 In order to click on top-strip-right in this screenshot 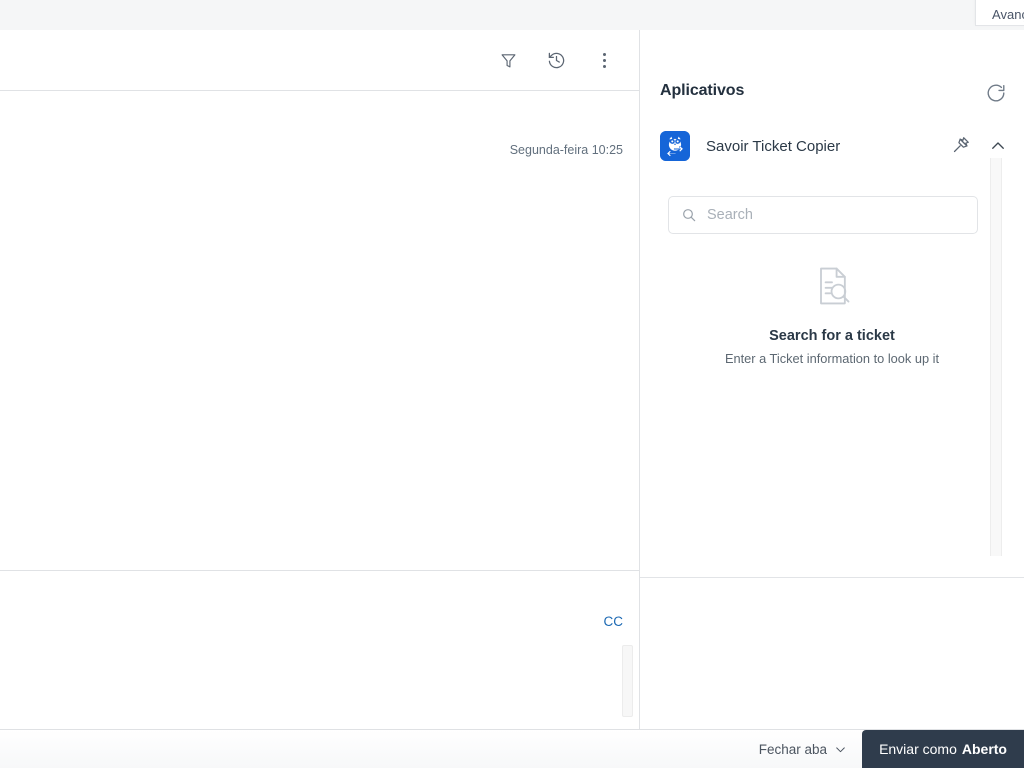, I will do `click(831, 15)`.